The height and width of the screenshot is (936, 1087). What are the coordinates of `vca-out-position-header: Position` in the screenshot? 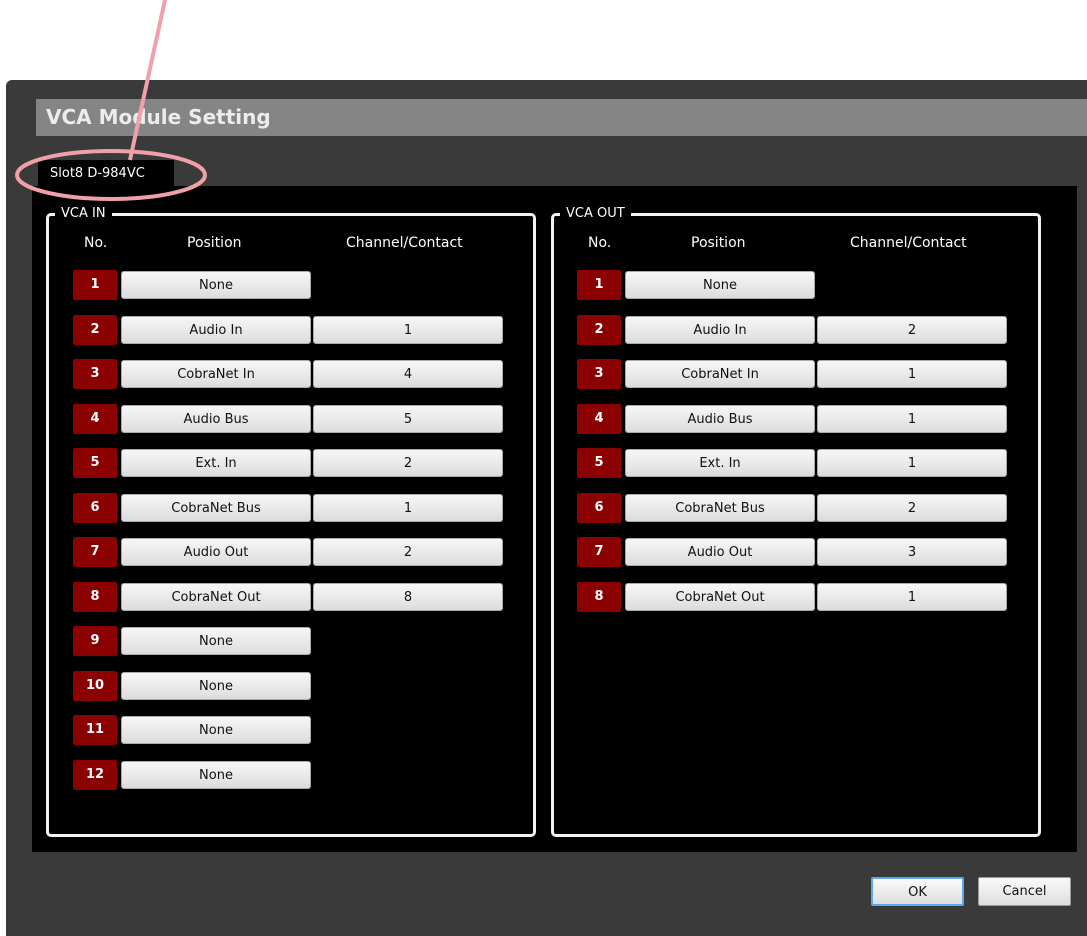 It's located at (718, 243).